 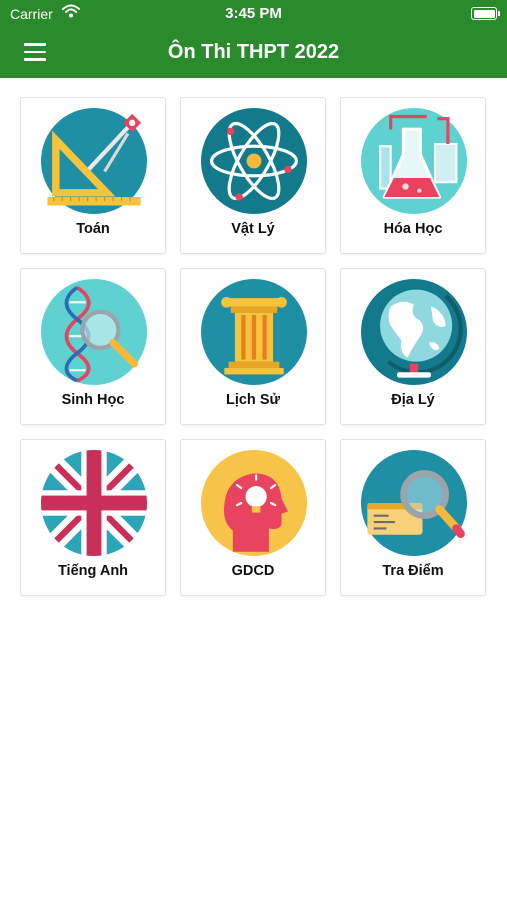 I want to click on uk-flag-icon, so click(x=94, y=503).